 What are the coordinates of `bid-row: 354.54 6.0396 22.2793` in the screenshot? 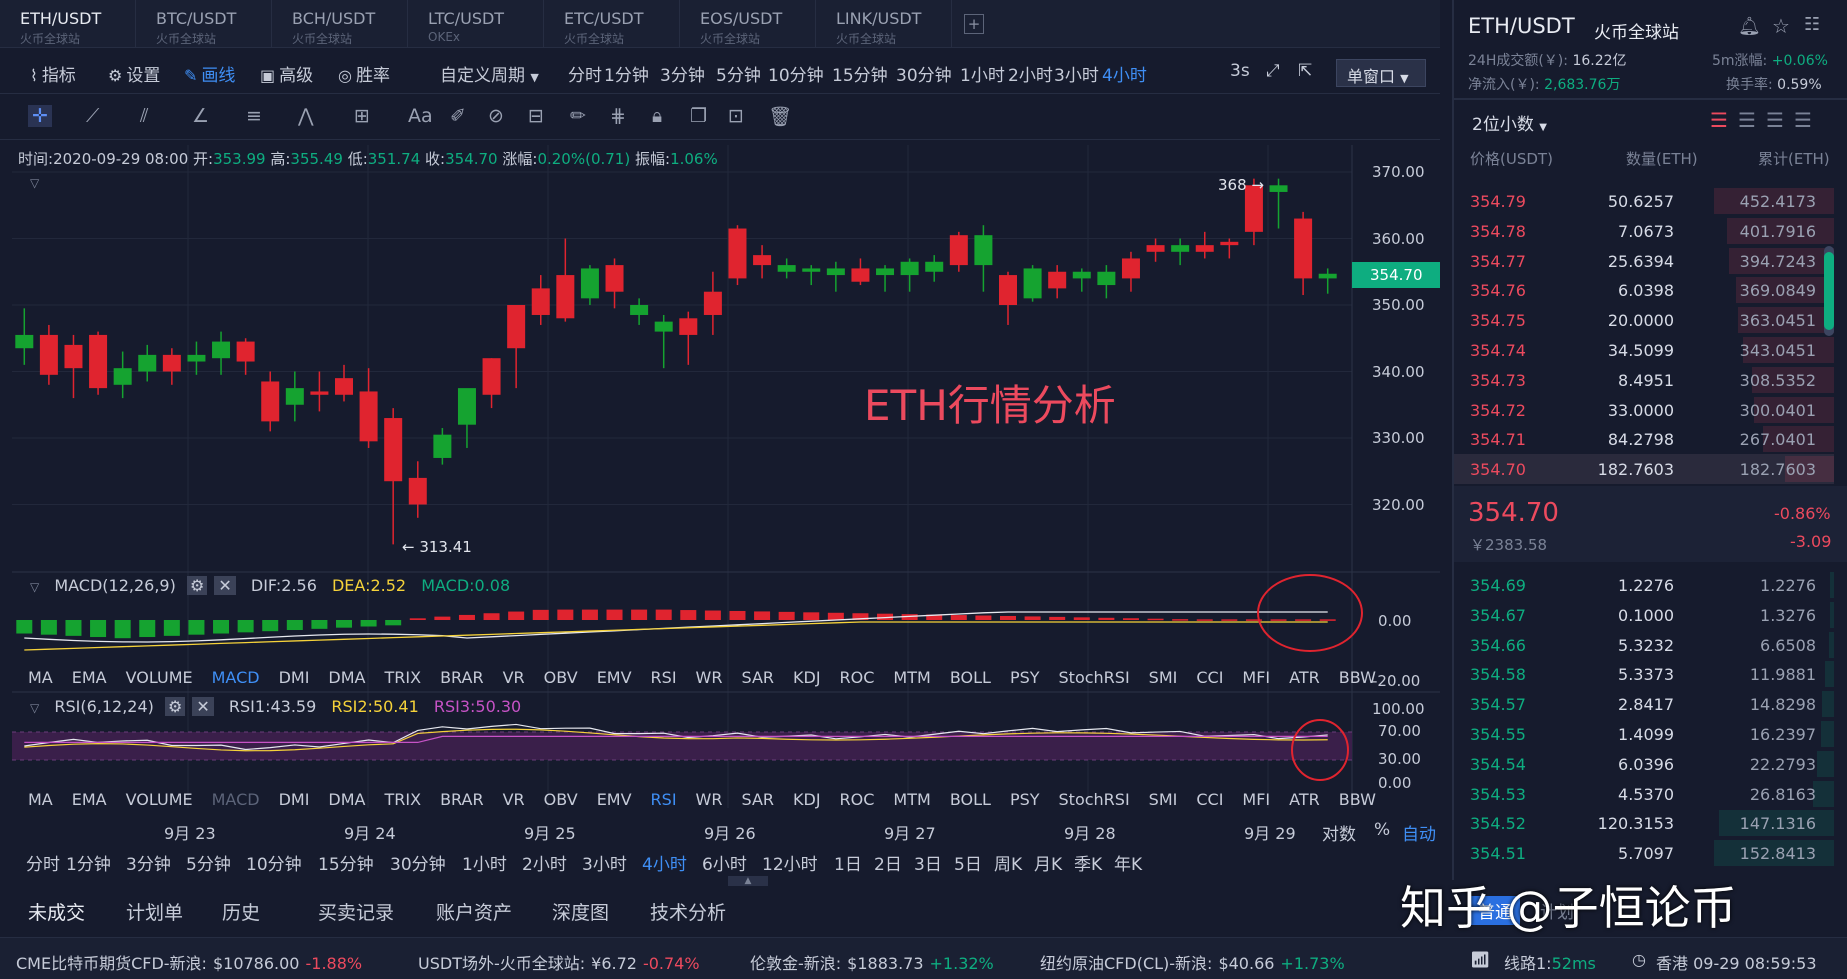 It's located at (1644, 764).